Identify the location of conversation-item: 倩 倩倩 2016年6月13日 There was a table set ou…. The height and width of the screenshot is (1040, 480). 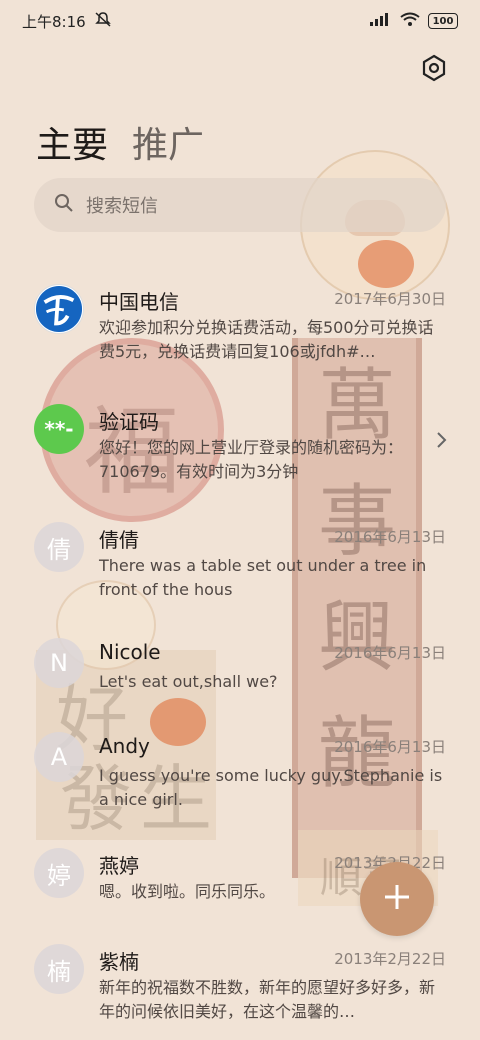
(240, 570).